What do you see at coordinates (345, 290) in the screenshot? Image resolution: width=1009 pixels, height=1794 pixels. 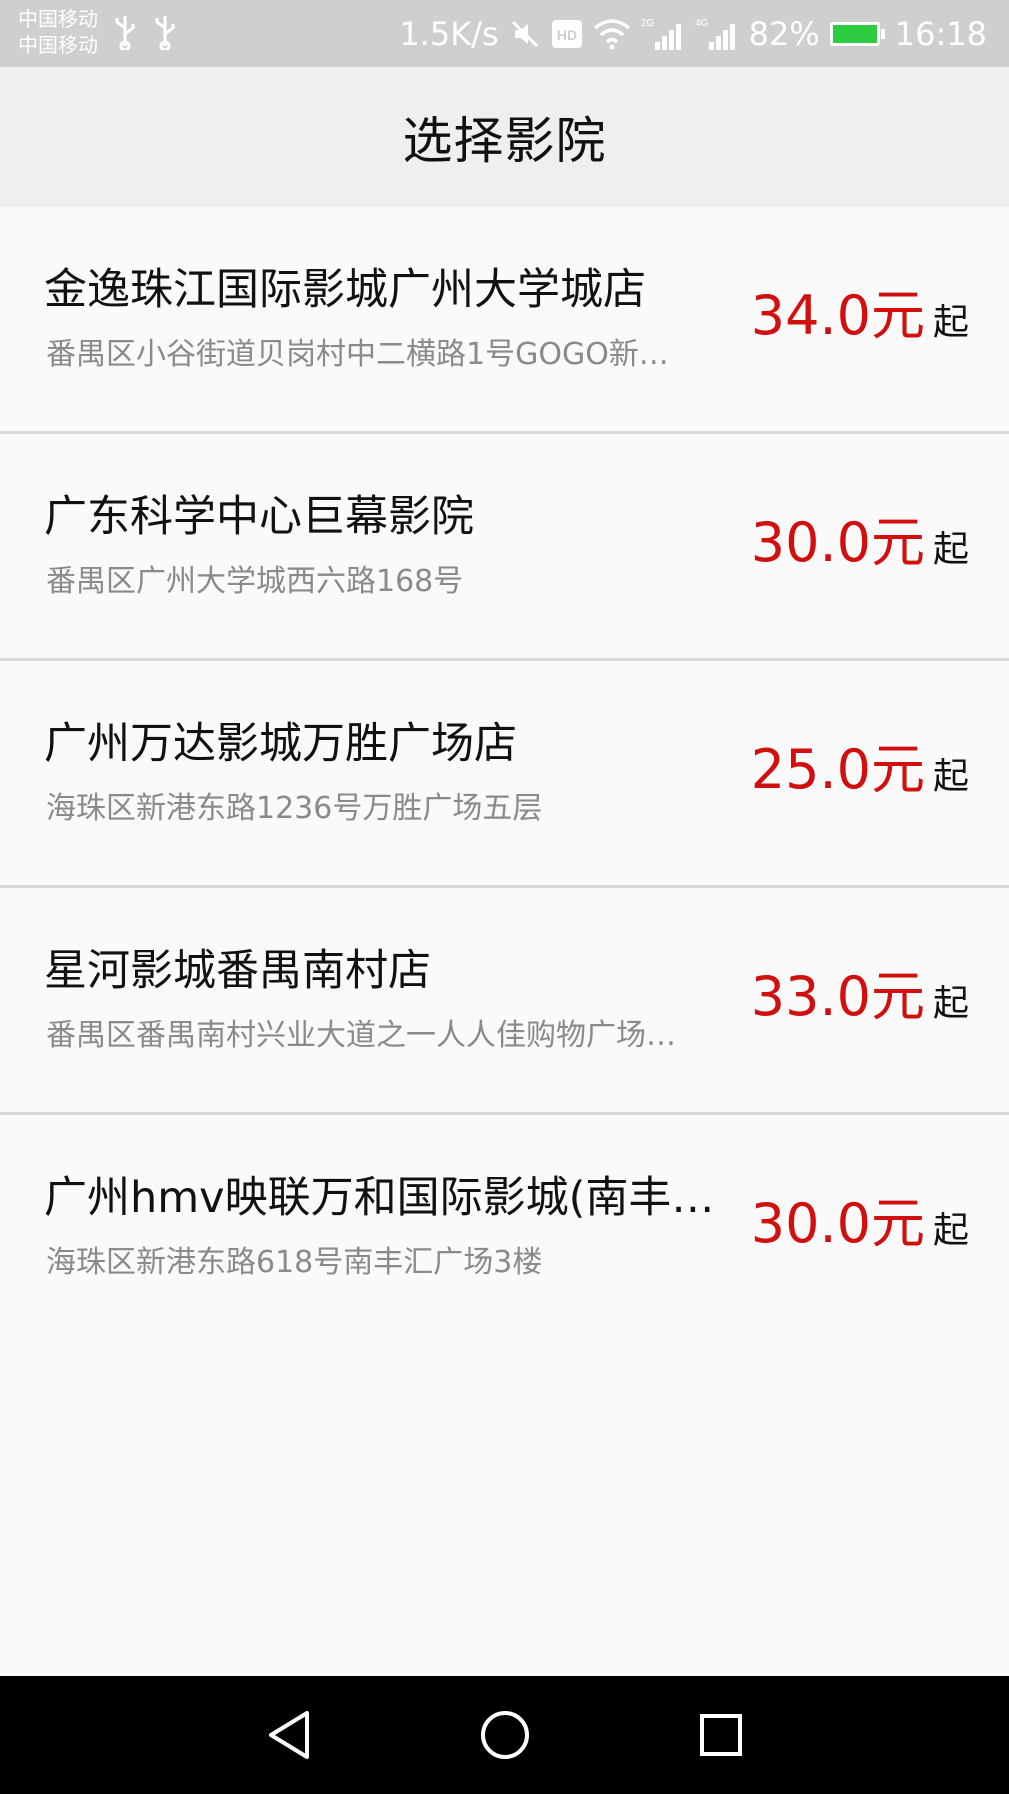 I see `cinema-name: 金逸珠江国际影城广州大学城店` at bounding box center [345, 290].